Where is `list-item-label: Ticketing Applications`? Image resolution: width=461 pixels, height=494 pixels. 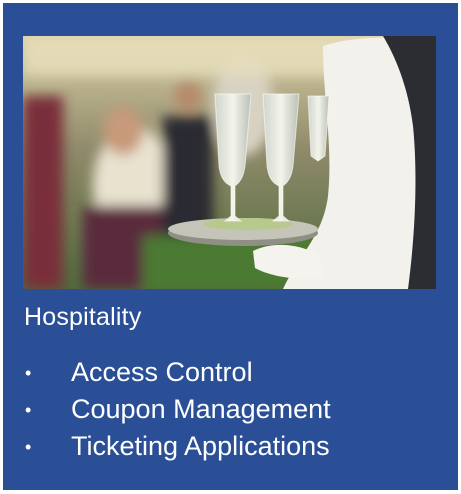 list-item-label: Ticketing Applications is located at coordinates (200, 446).